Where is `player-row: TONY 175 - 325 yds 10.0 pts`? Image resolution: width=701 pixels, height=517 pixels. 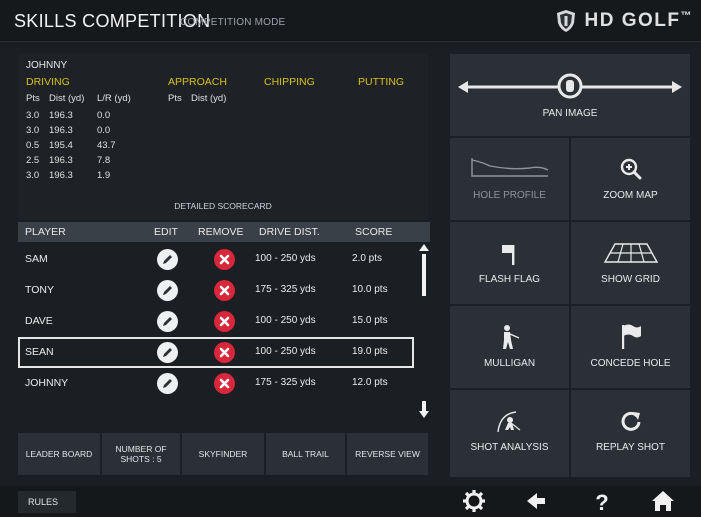
player-row: TONY 175 - 325 yds 10.0 pts is located at coordinates (216, 290).